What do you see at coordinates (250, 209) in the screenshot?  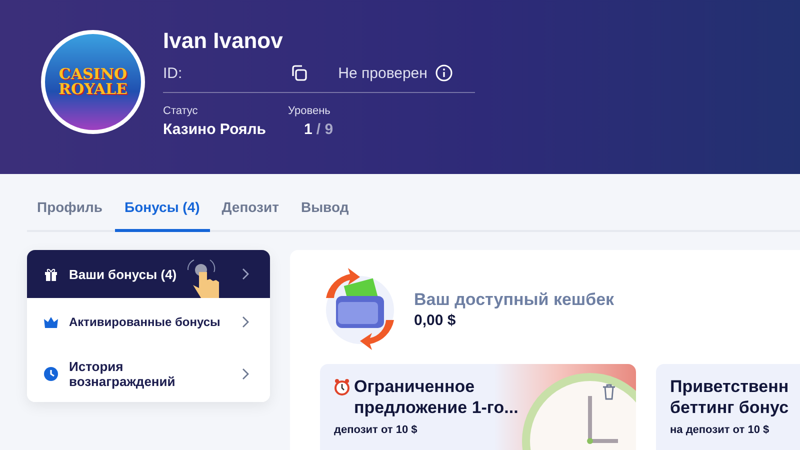 I see `tab: Депозит` at bounding box center [250, 209].